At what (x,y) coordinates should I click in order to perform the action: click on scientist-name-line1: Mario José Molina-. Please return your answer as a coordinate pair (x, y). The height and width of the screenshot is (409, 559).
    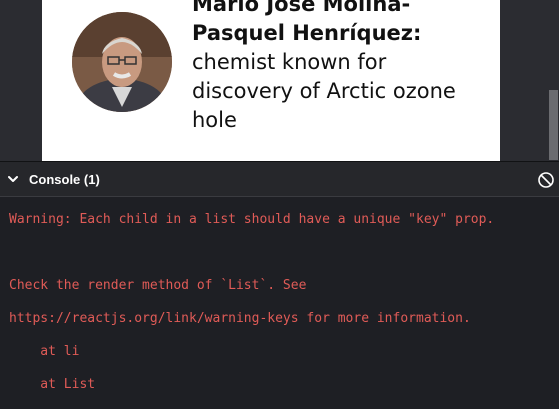
    Looking at the image, I should click on (301, 8).